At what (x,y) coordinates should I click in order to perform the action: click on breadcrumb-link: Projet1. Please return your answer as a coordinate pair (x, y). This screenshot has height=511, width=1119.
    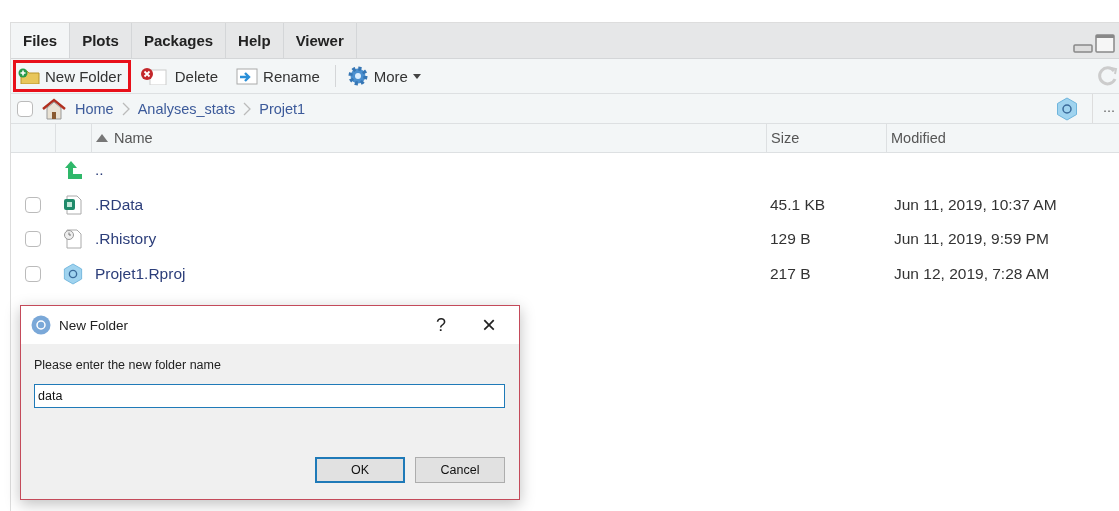
    Looking at the image, I should click on (282, 108).